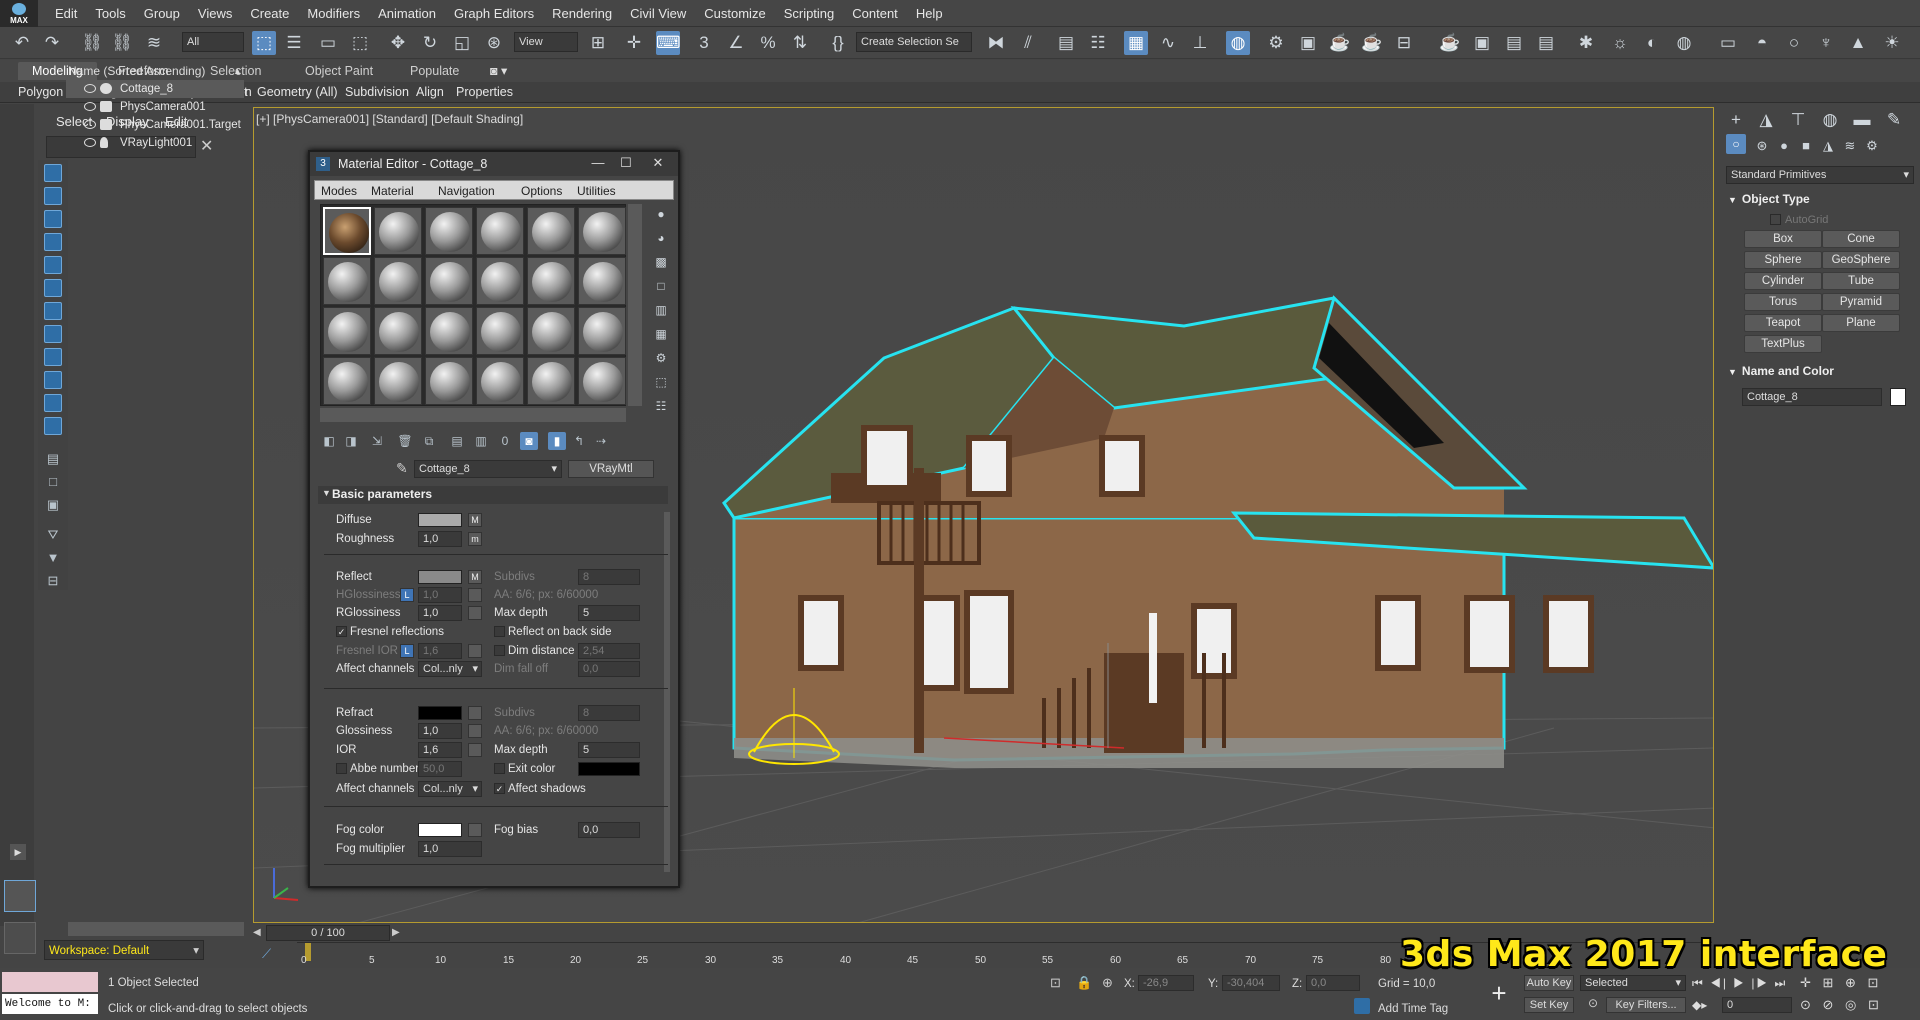  I want to click on menu-content: Content, so click(875, 13).